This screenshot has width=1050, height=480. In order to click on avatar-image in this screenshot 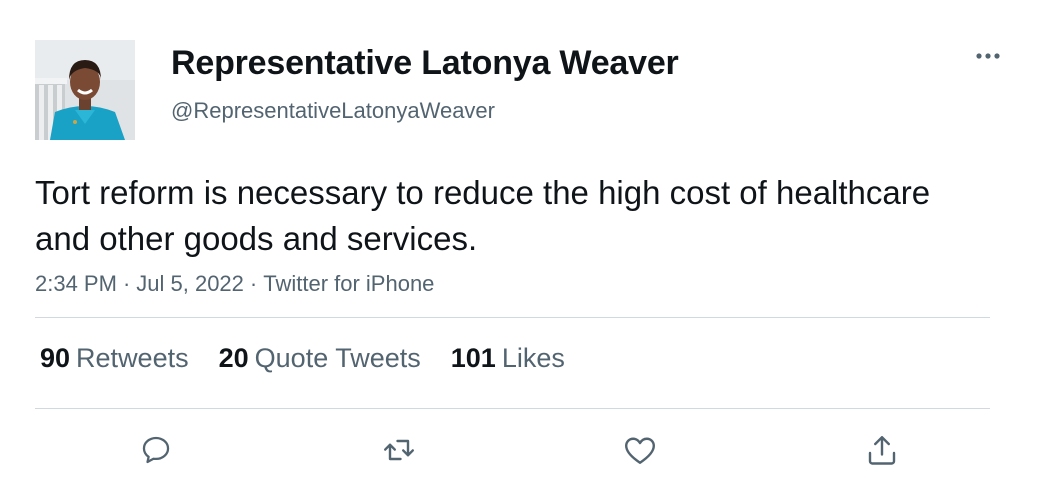, I will do `click(85, 90)`.